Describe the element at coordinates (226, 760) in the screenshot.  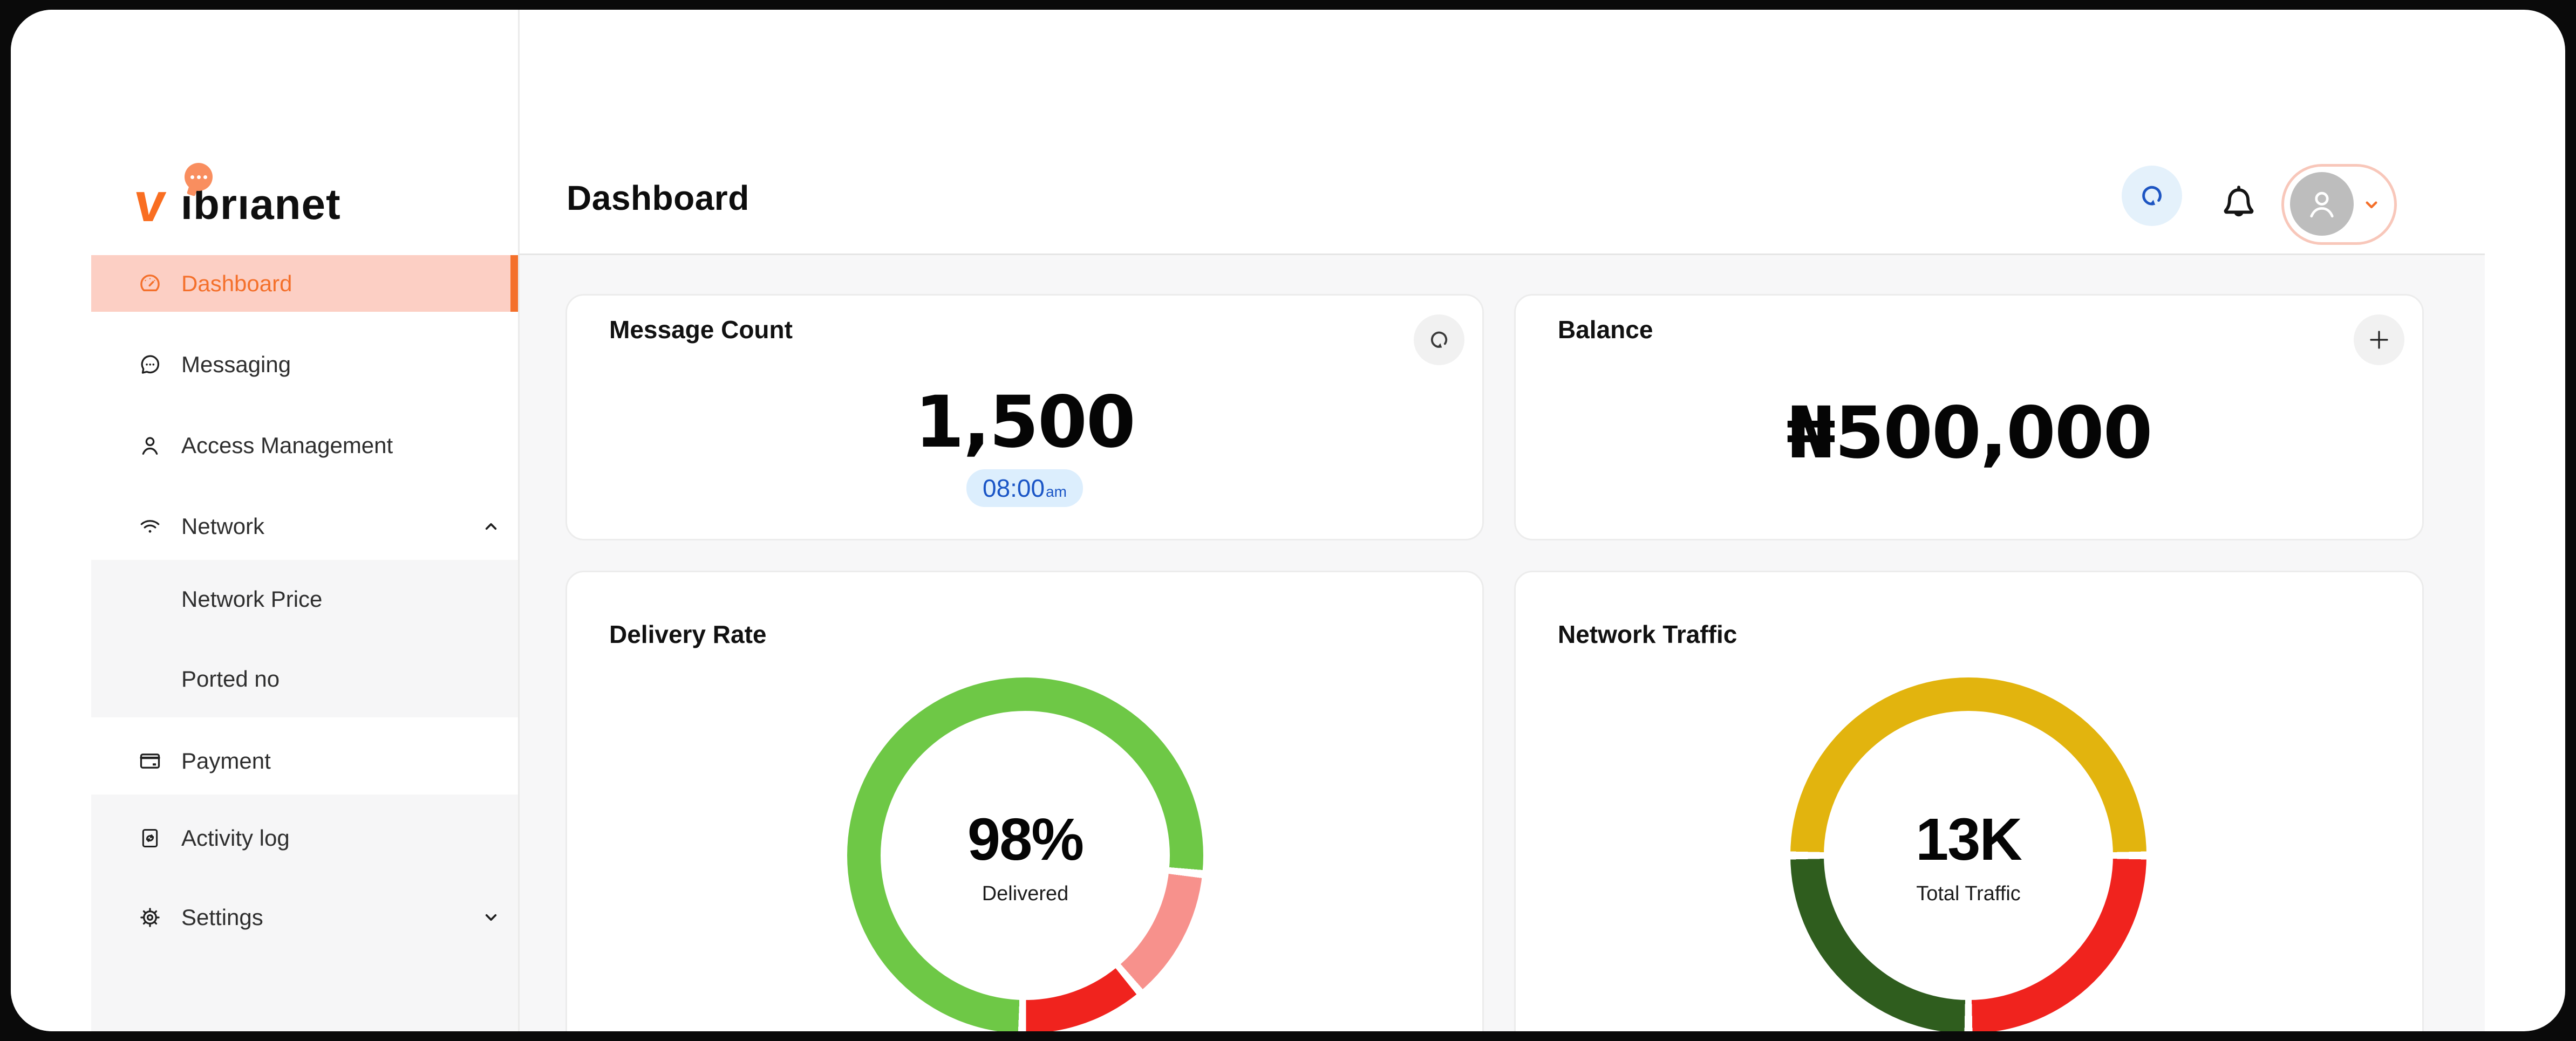
I see `sidebar-item-label: Payment` at that location.